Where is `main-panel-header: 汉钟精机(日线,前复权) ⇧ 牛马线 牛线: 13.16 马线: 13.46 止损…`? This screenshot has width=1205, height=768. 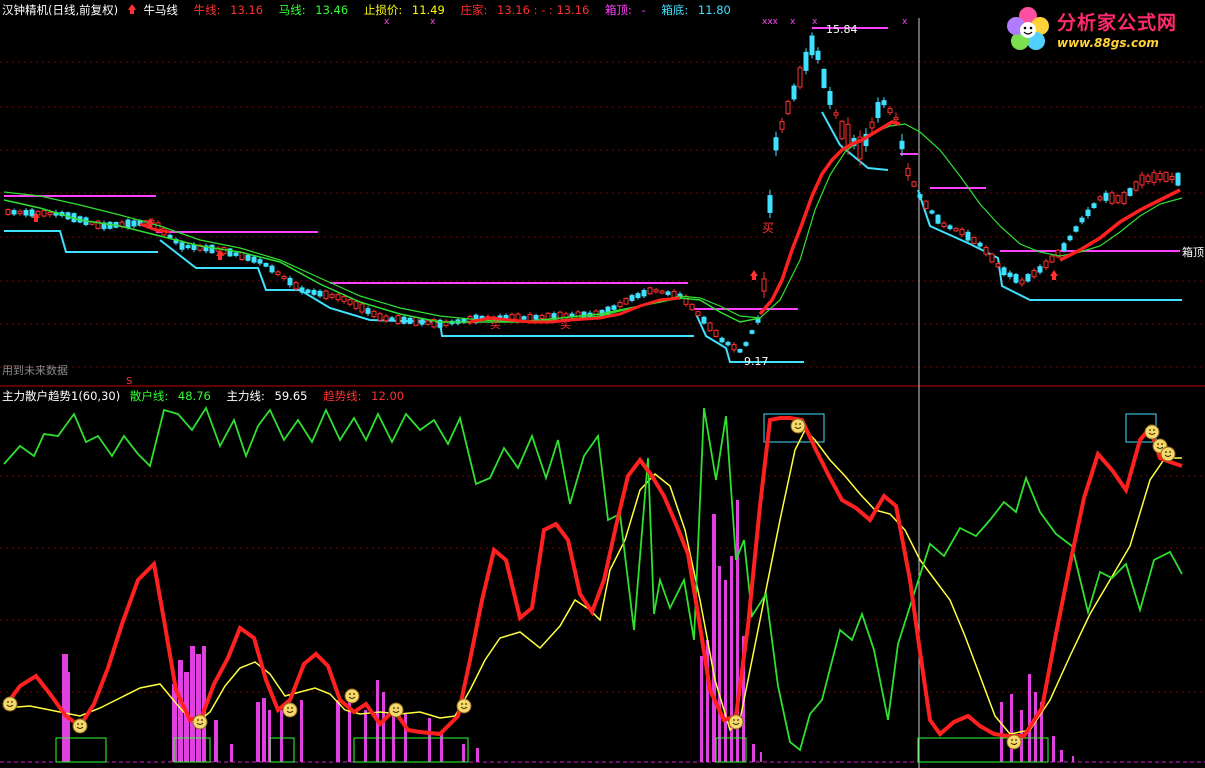 main-panel-header: 汉钟精机(日线,前复权) ⇧ 牛马线 牛线: 13.16 马线: 13.46 止损… is located at coordinates (372, 10).